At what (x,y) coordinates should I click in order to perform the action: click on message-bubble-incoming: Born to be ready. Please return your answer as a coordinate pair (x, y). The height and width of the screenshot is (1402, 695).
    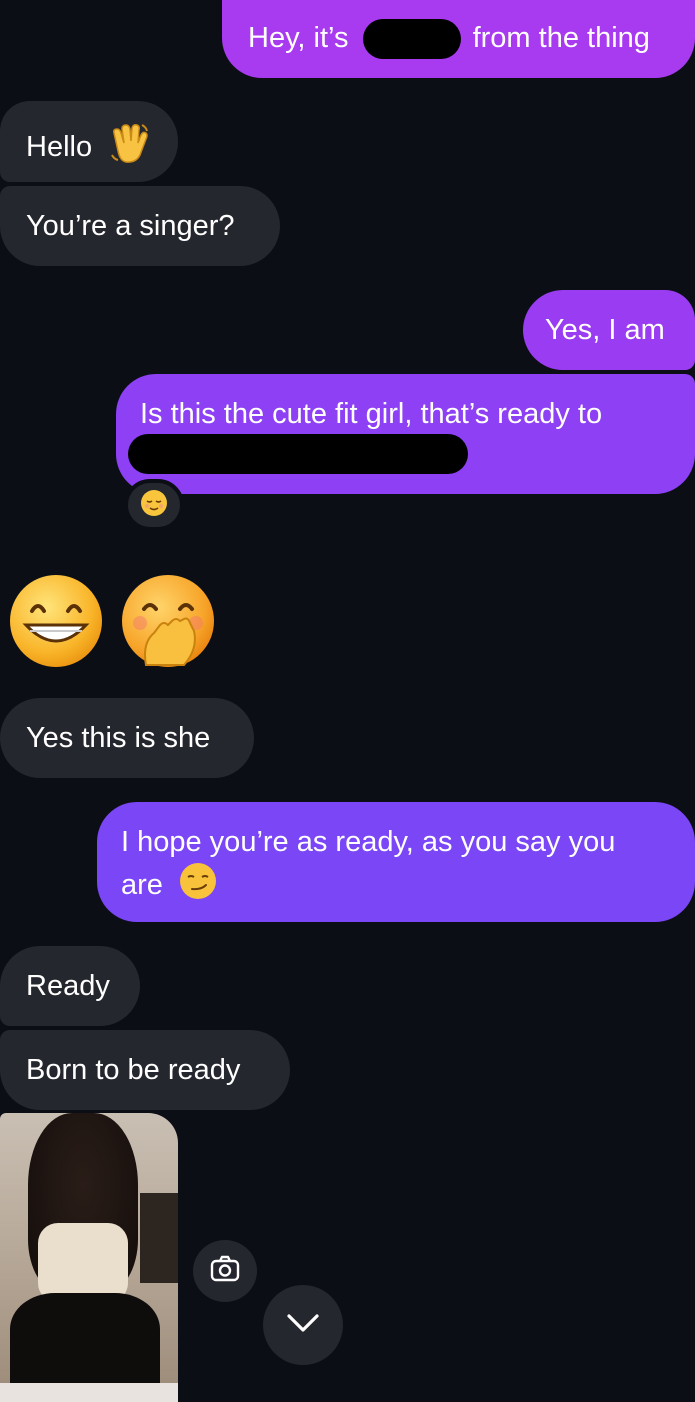
    Looking at the image, I should click on (145, 1070).